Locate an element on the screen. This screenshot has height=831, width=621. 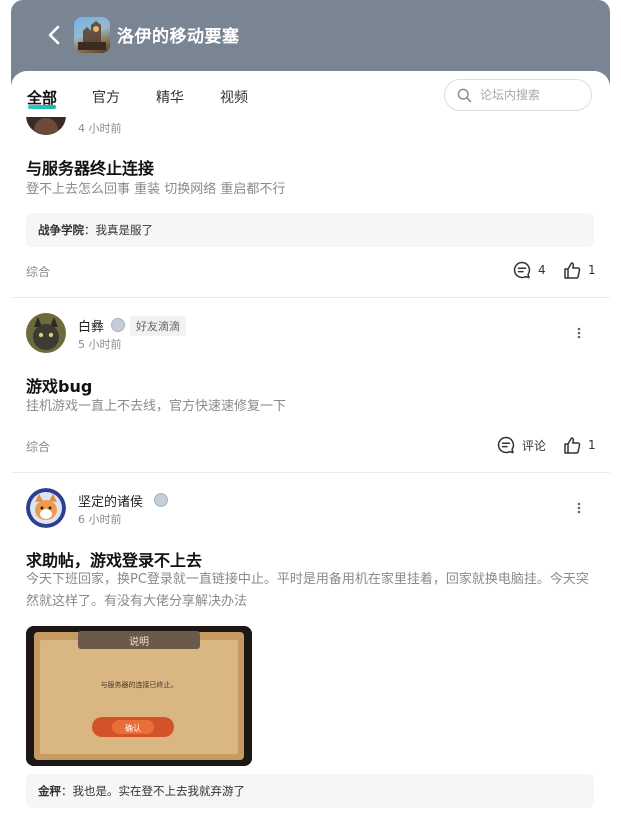
top-reply: 金秤：我也是。实在登不上去我就弃游了 is located at coordinates (310, 791).